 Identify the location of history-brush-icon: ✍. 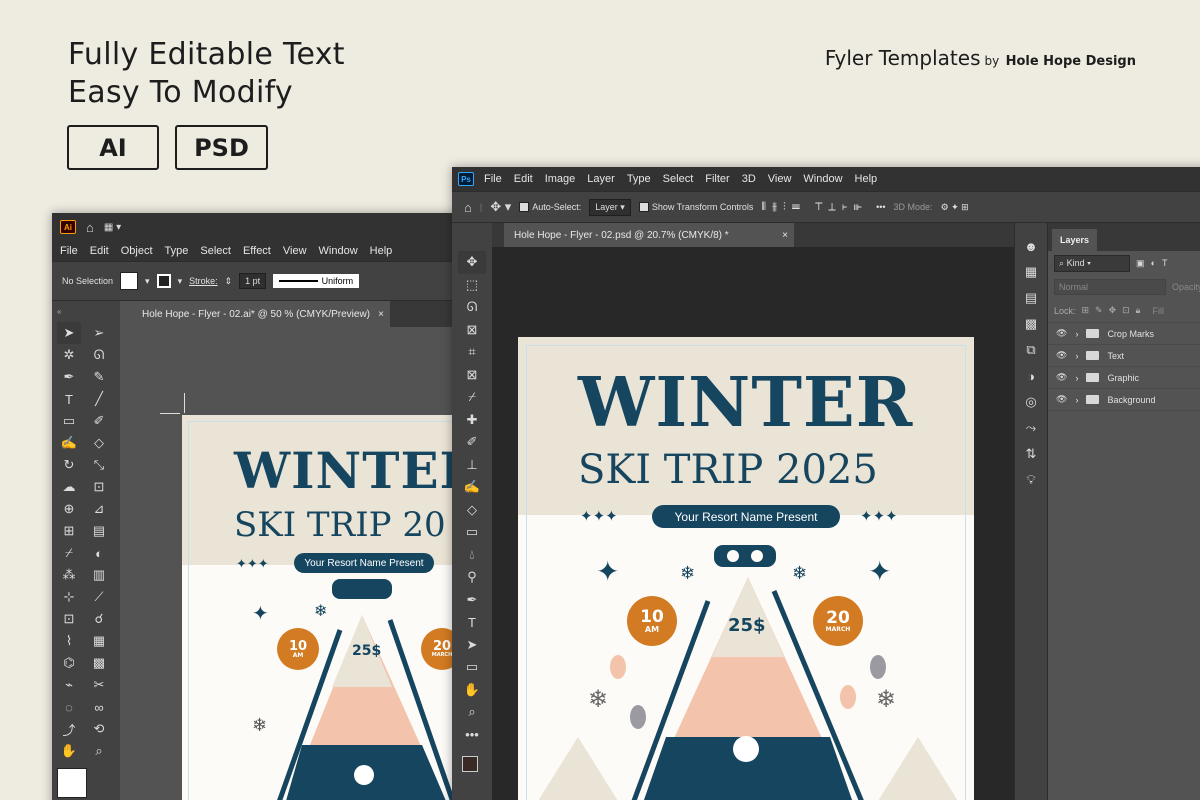
(472, 487).